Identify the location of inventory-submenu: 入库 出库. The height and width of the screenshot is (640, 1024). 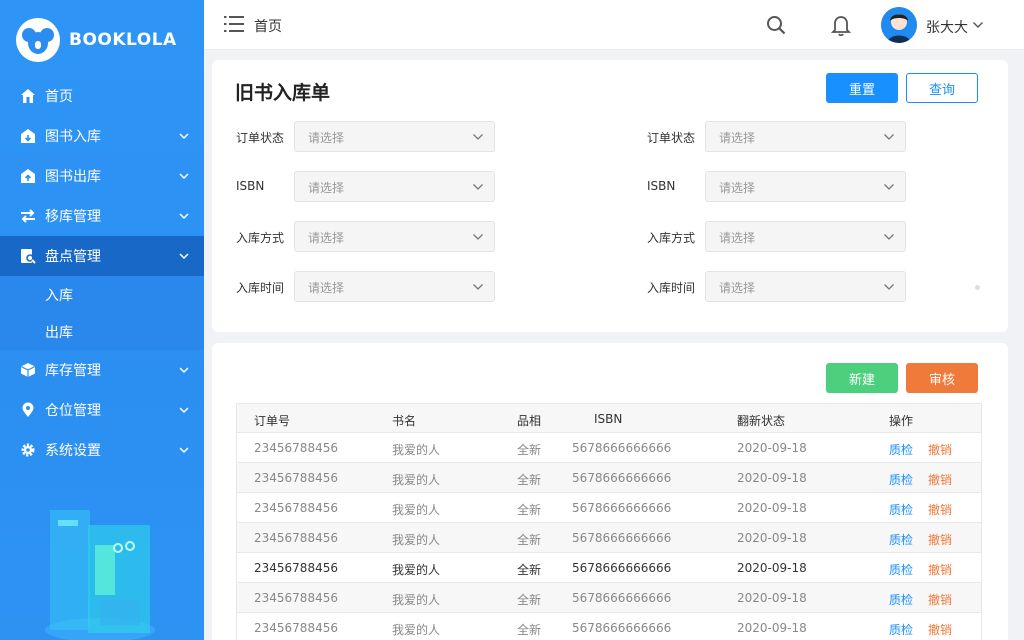
(102, 313).